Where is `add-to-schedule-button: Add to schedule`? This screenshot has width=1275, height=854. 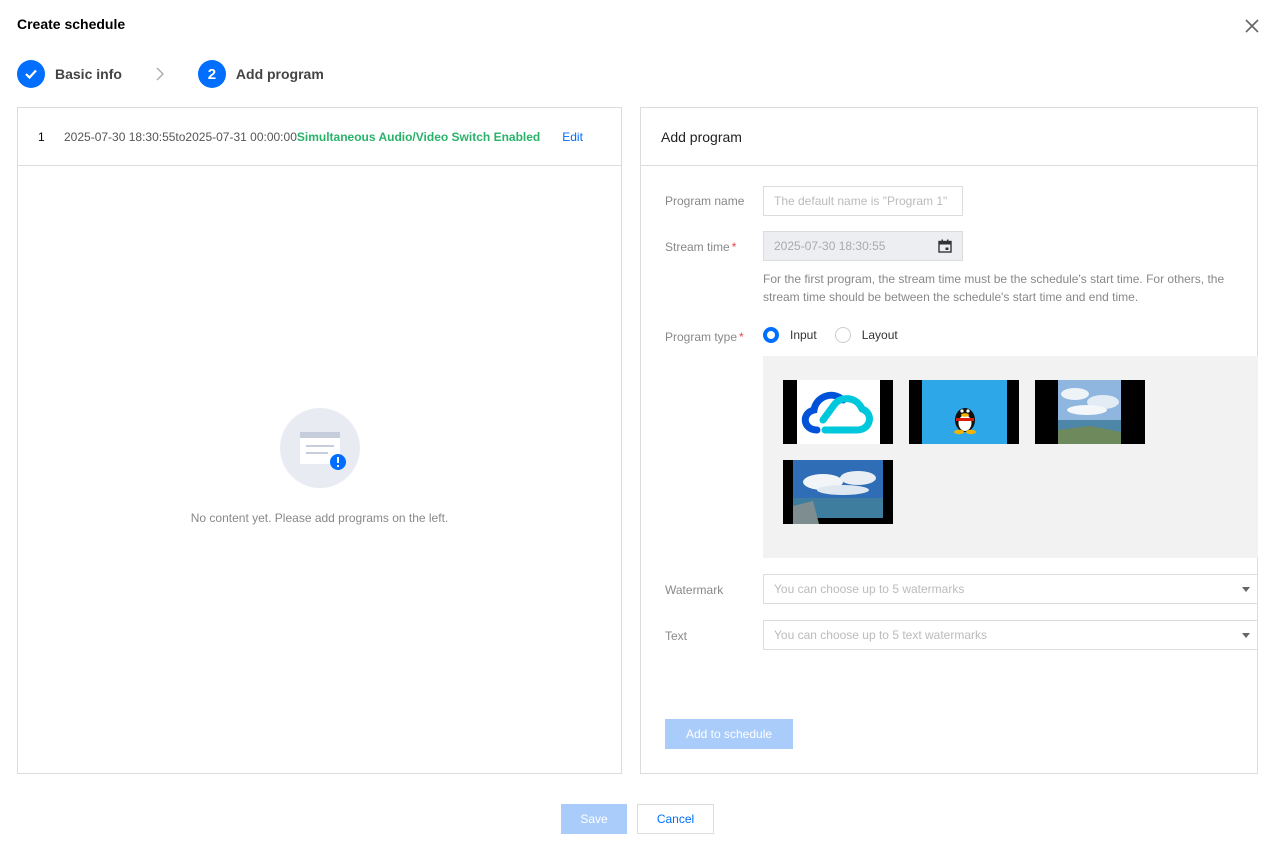 add-to-schedule-button: Add to schedule is located at coordinates (729, 734).